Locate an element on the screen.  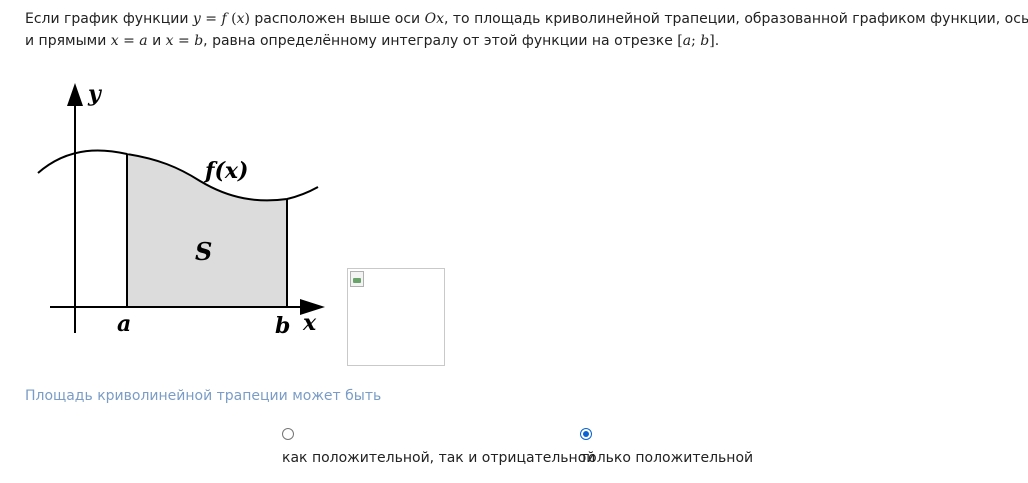
option-radio-only-positive is located at coordinates (586, 434).